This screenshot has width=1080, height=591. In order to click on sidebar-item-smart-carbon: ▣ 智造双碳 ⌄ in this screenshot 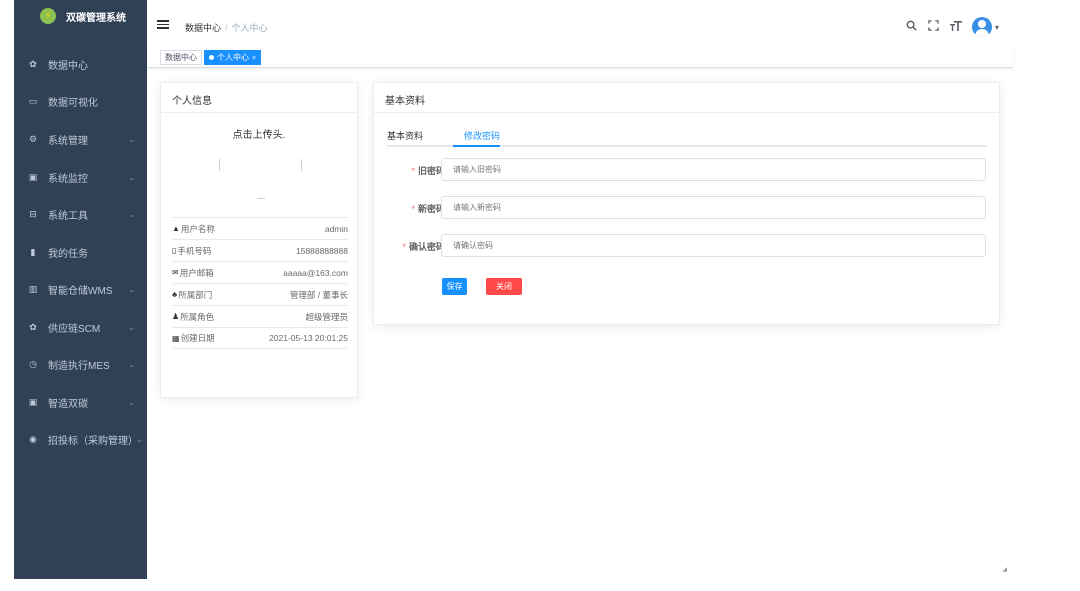, I will do `click(80, 402)`.